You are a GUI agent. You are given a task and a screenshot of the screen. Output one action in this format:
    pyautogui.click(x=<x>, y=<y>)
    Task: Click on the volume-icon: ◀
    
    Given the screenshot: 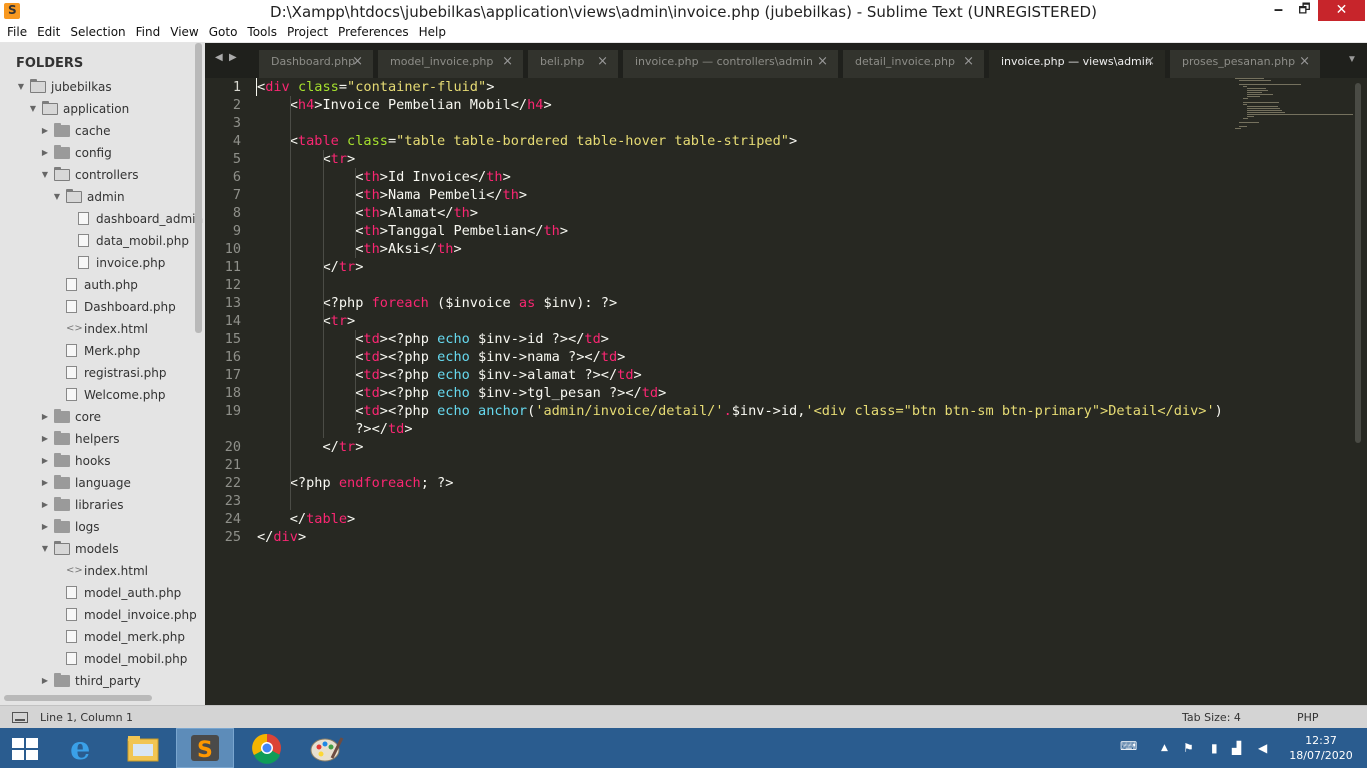 What is the action you would take?
    pyautogui.click(x=1262, y=748)
    